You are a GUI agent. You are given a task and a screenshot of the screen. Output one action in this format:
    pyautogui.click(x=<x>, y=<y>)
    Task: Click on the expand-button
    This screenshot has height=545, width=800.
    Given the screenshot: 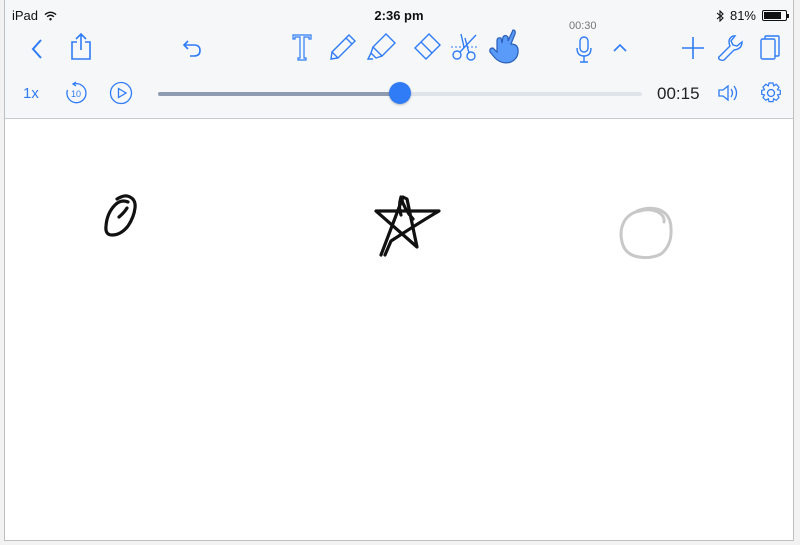 What is the action you would take?
    pyautogui.click(x=620, y=48)
    